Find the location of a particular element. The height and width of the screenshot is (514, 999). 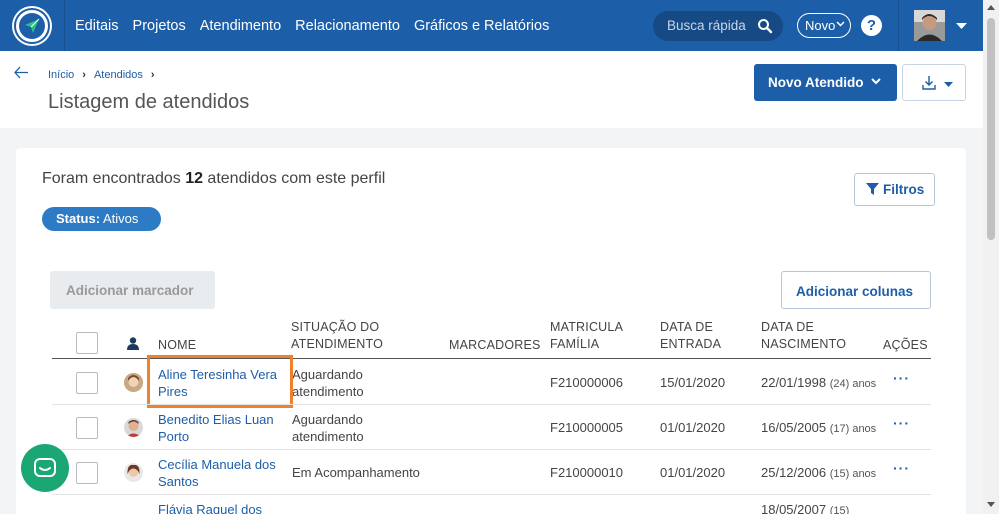

filters-button: Filtros is located at coordinates (894, 189).